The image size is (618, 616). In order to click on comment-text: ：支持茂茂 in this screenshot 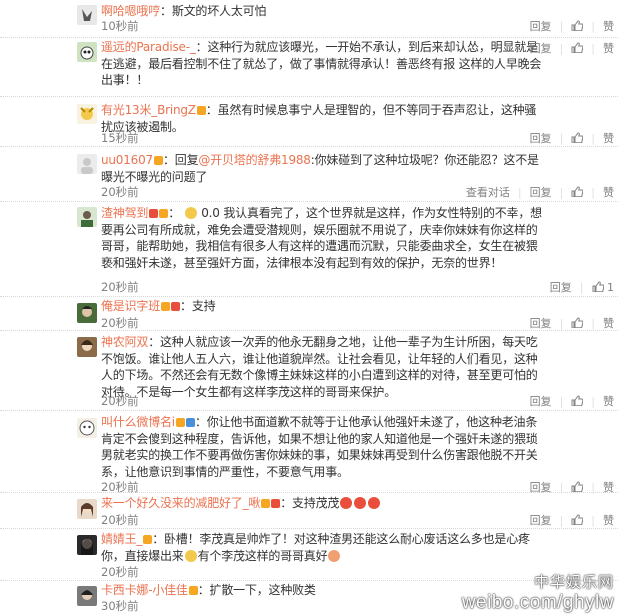, I will do `click(310, 503)`.